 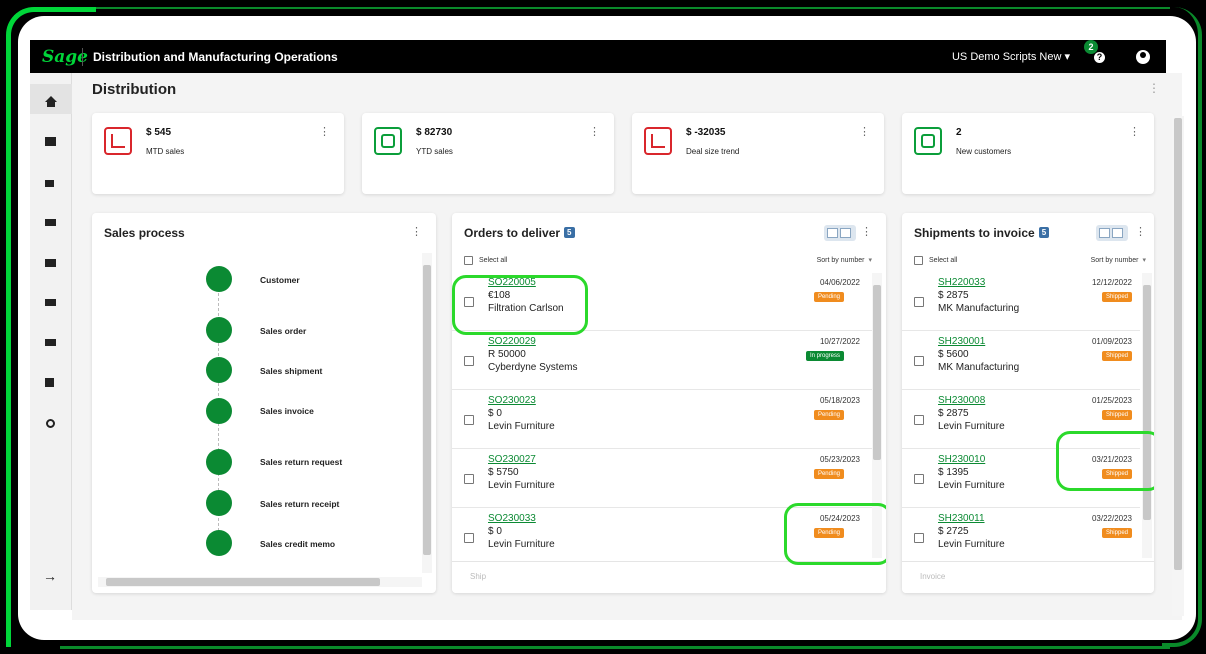 I want to click on factory-icon, so click(x=50, y=263).